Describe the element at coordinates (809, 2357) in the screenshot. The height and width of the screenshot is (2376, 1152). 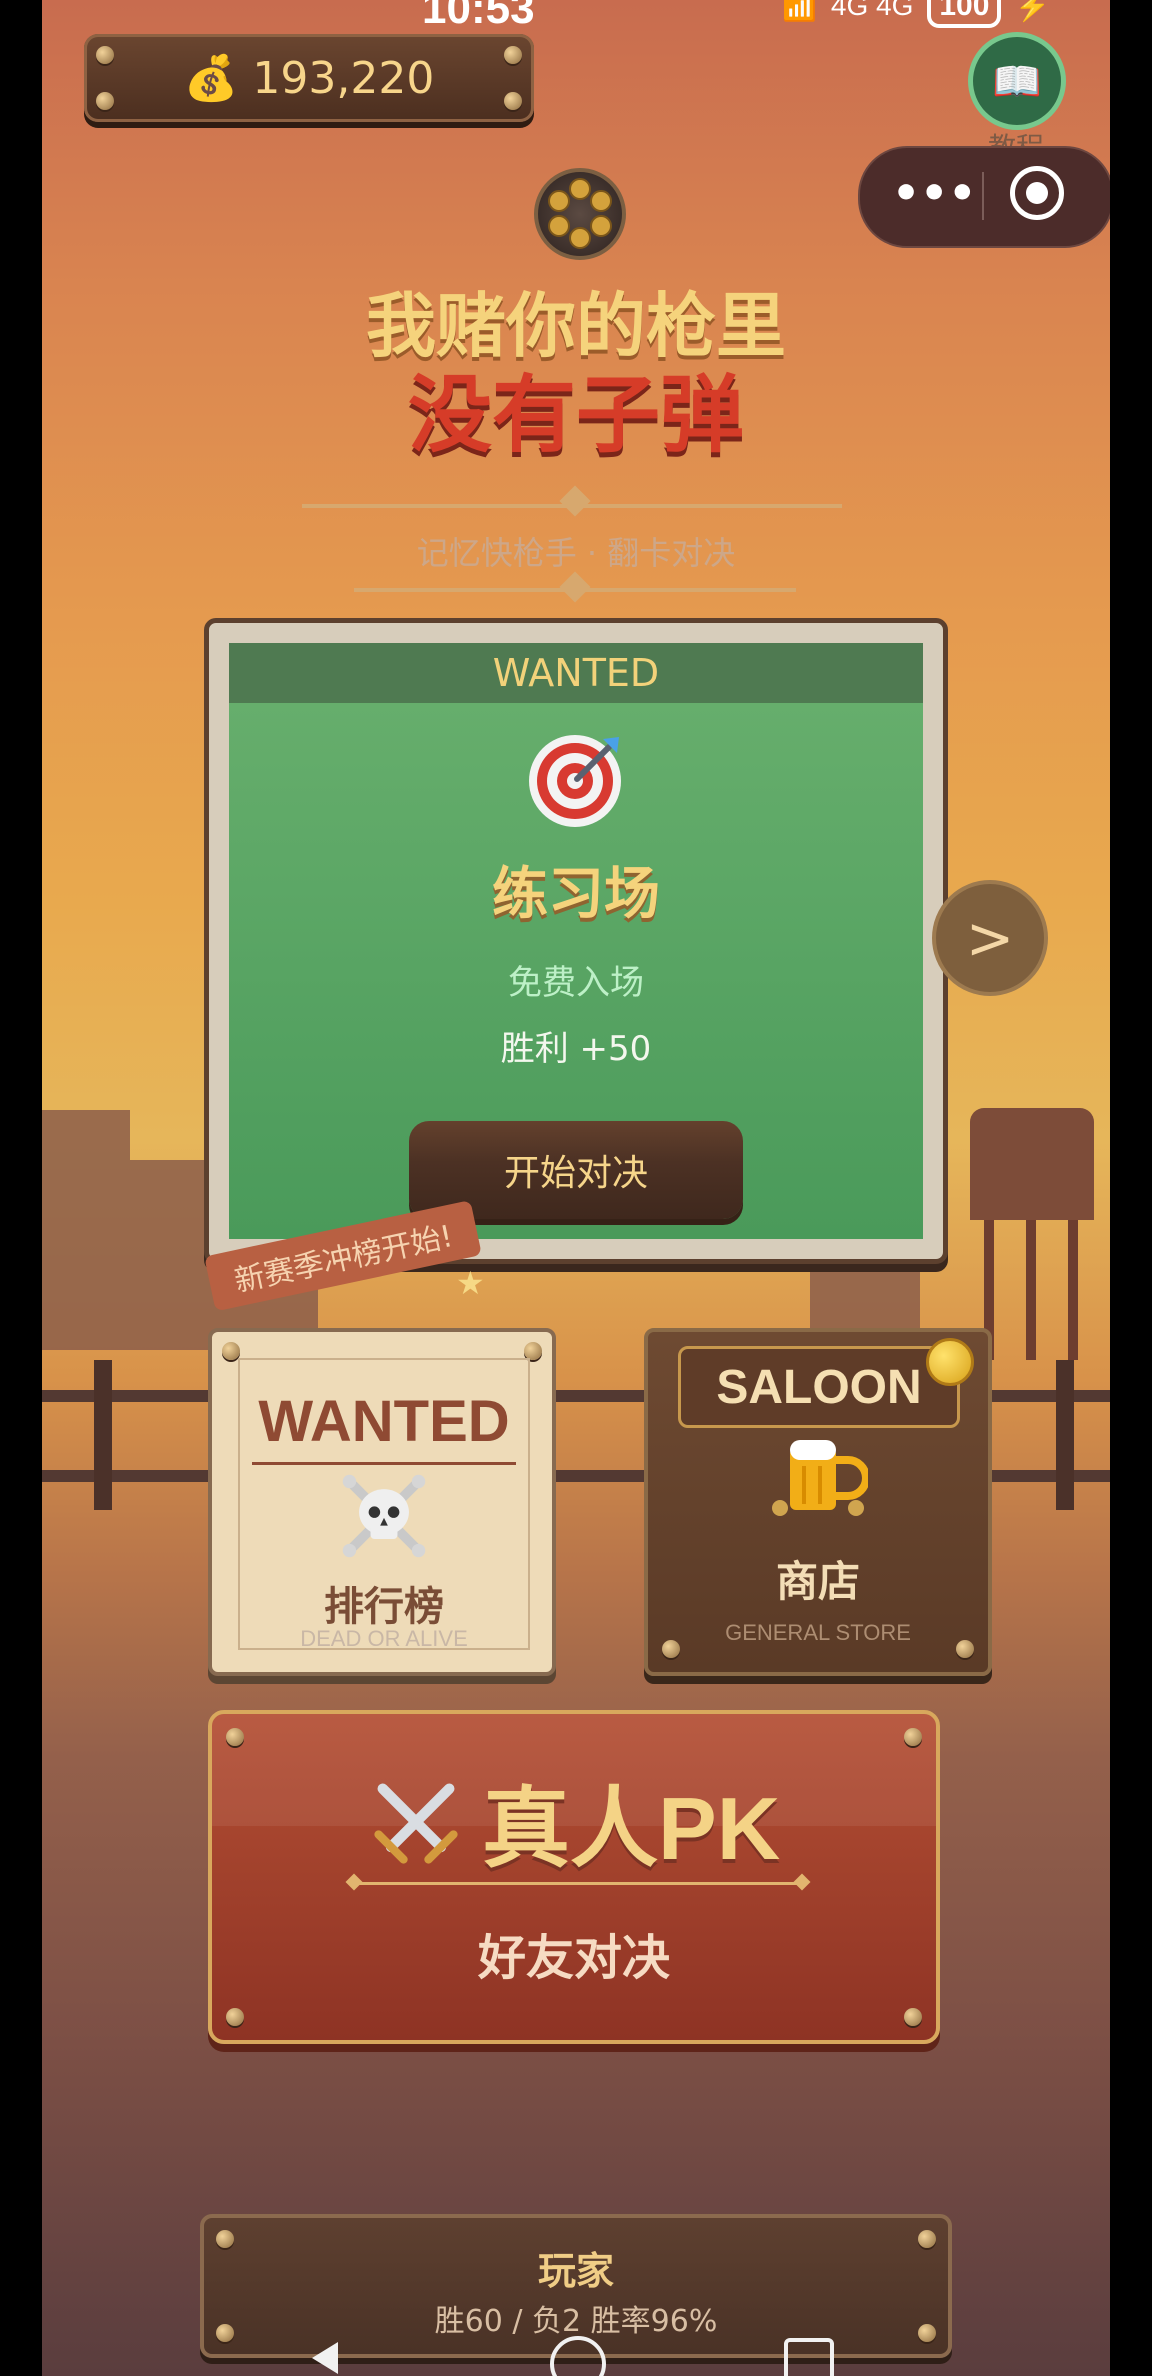
I see `recent-apps-icon` at that location.